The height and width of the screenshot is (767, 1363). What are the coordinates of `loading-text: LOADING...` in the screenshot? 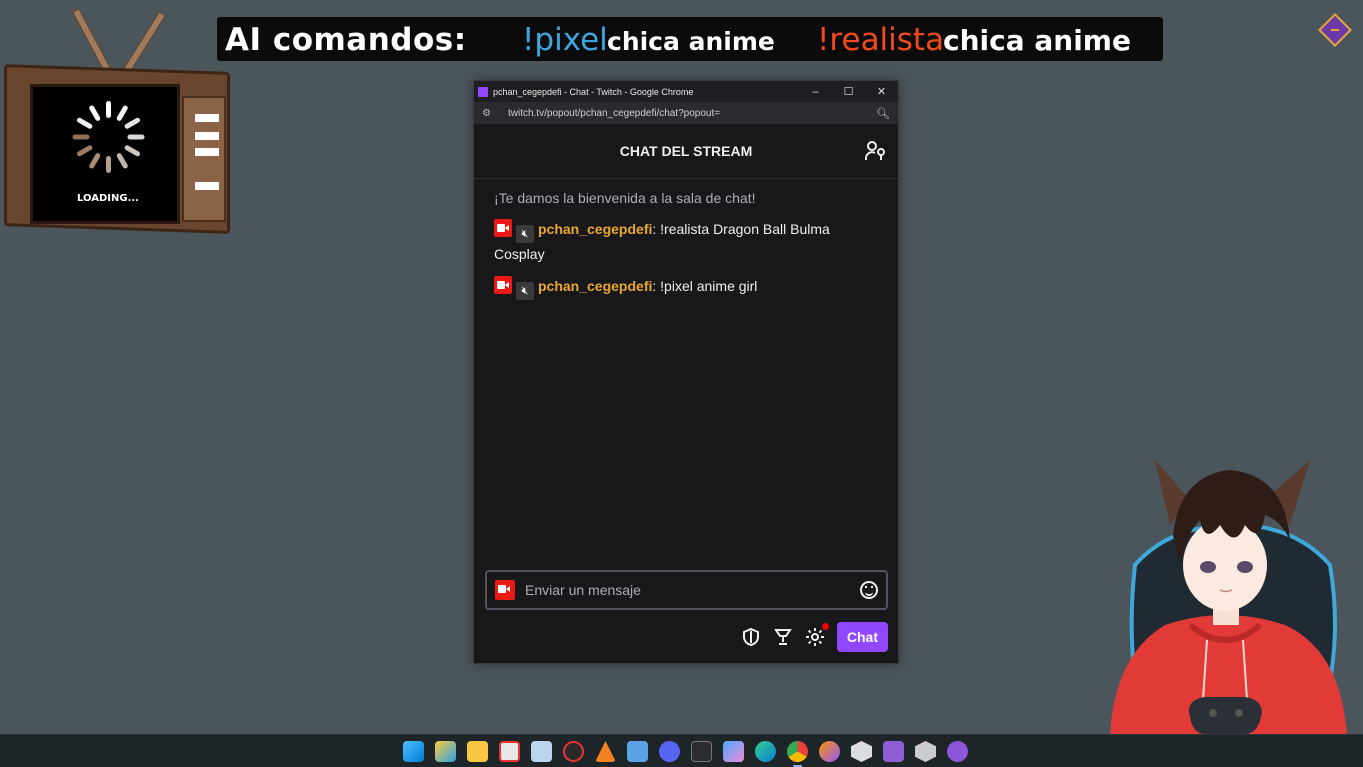 It's located at (108, 198).